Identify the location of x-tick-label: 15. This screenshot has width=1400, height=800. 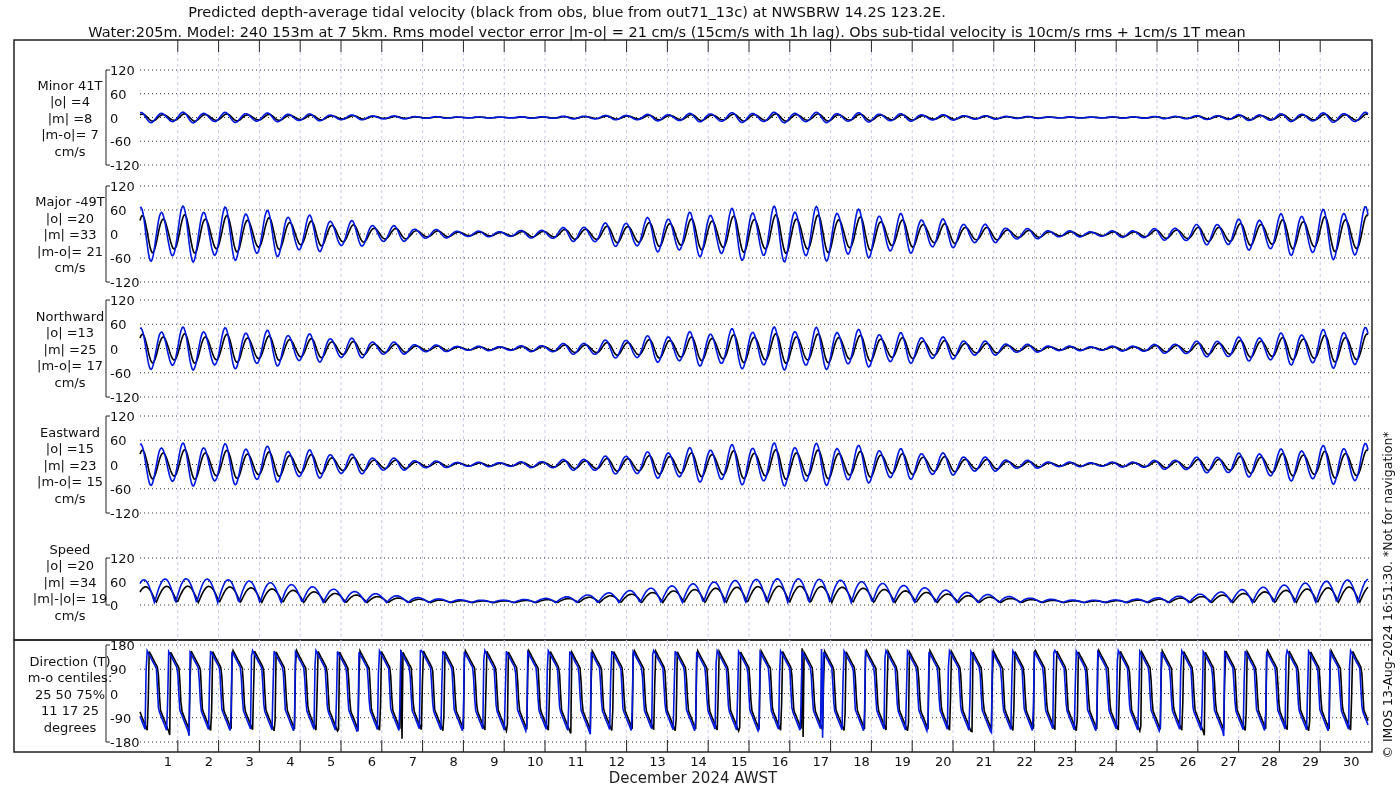
(739, 761).